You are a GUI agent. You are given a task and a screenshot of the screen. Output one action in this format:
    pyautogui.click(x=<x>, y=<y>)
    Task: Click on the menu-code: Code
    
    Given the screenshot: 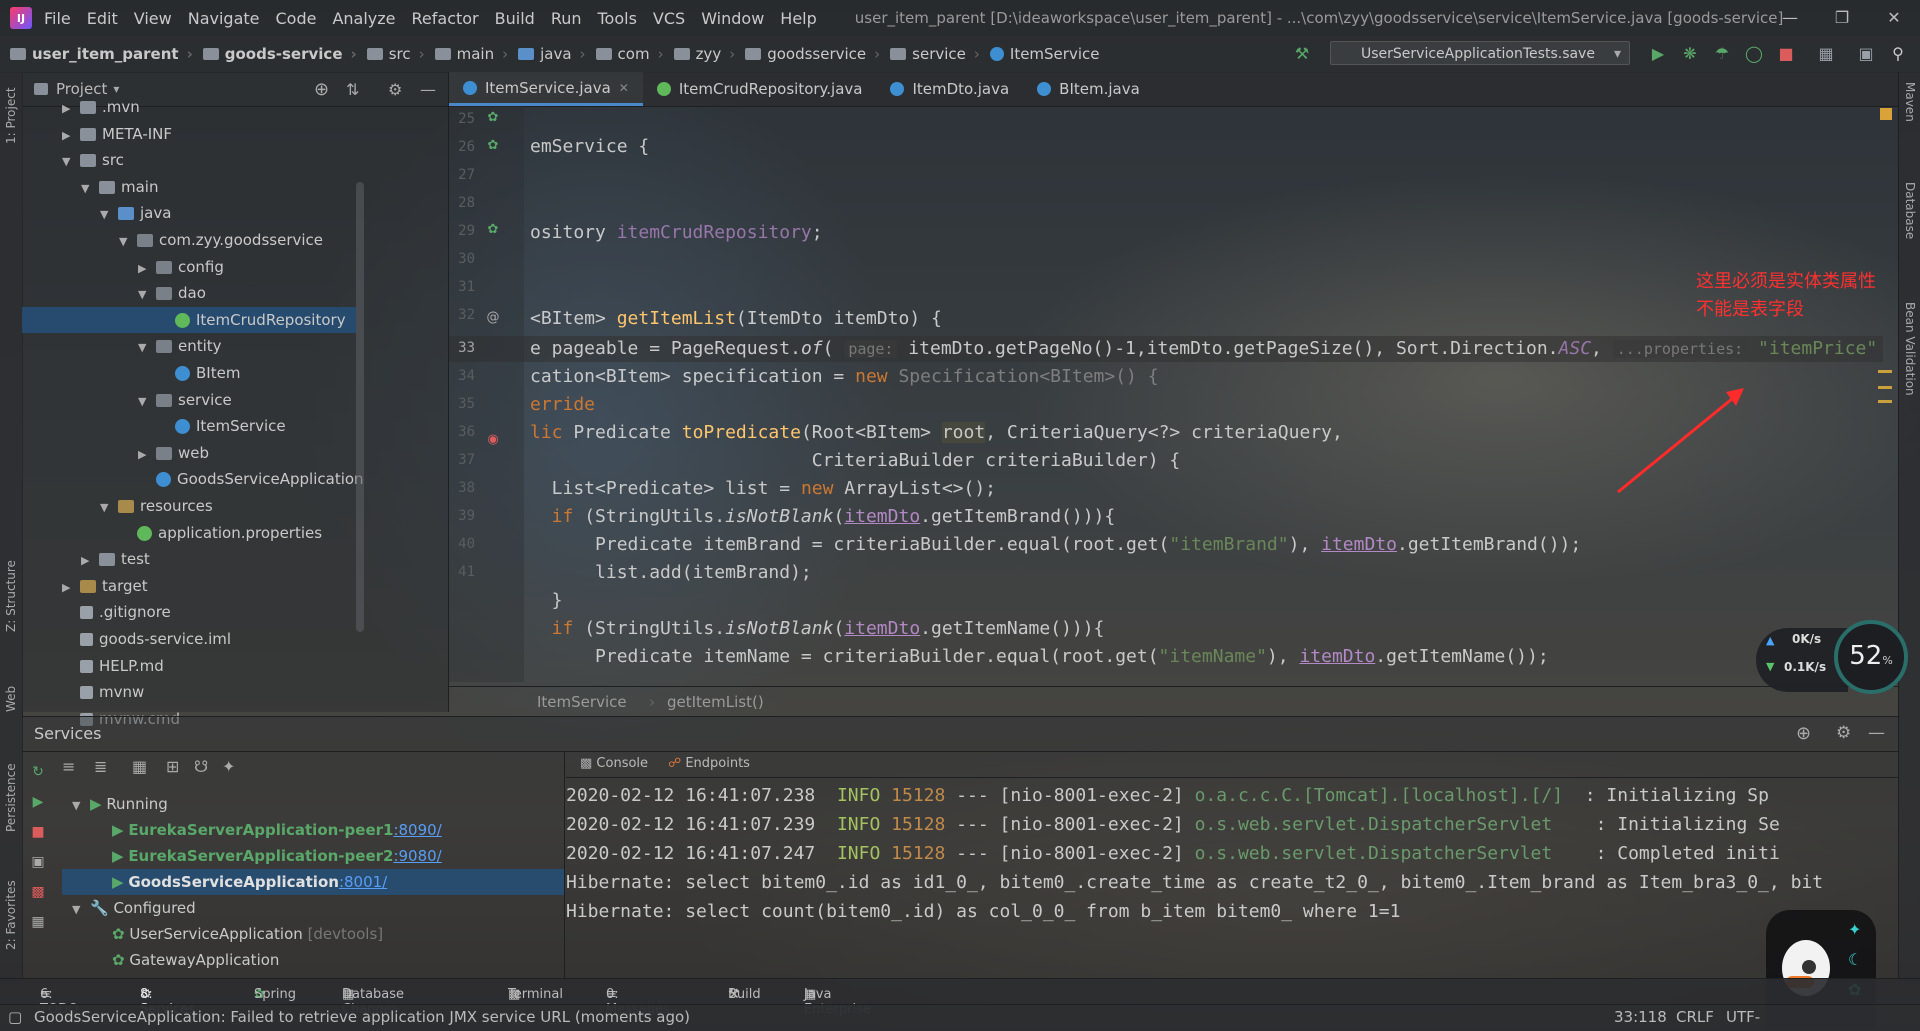 What is the action you would take?
    pyautogui.click(x=296, y=18)
    